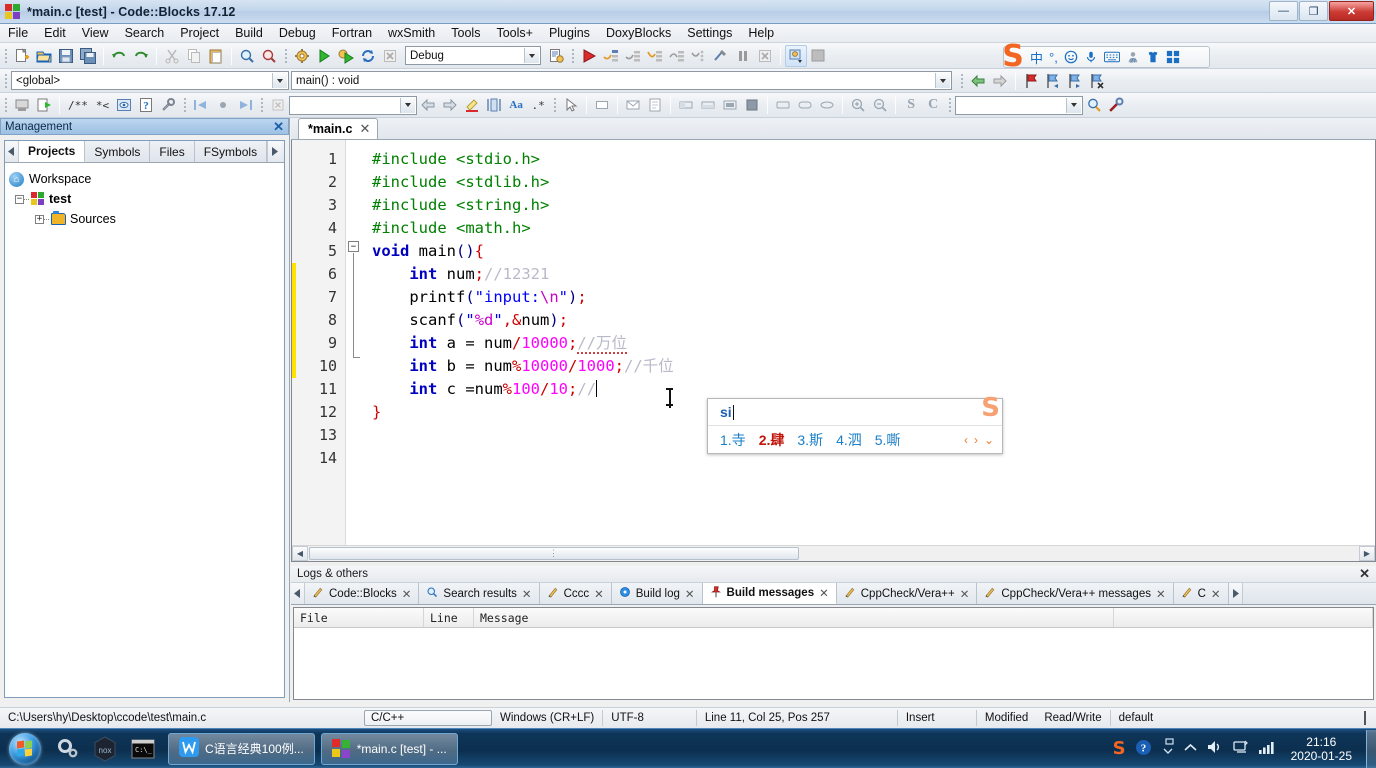 This screenshot has height=768, width=1376. Describe the element at coordinates (494, 105) in the screenshot. I see `select-all-occurrences-icon` at that location.